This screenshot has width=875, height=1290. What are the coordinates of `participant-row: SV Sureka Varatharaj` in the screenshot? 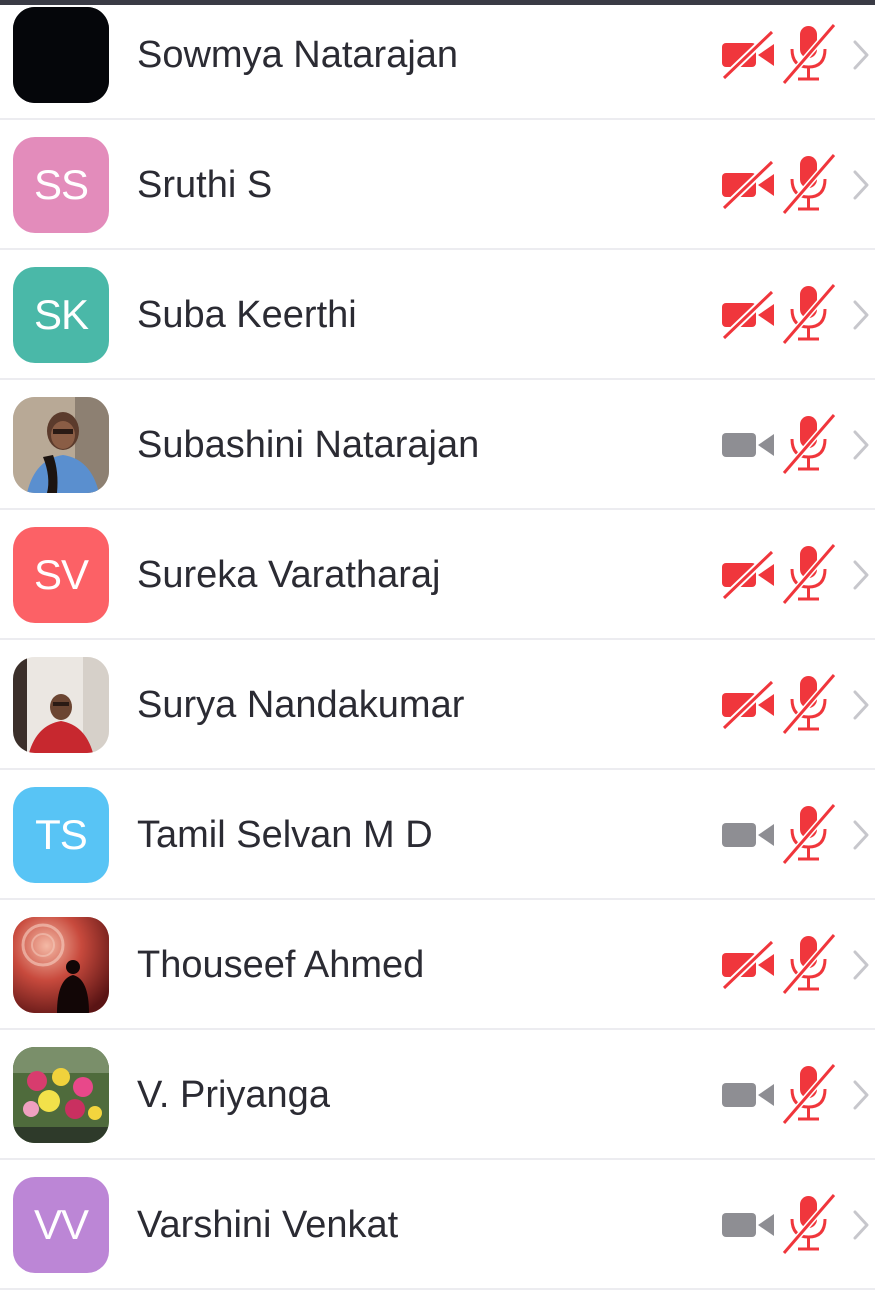 It's located at (437, 575).